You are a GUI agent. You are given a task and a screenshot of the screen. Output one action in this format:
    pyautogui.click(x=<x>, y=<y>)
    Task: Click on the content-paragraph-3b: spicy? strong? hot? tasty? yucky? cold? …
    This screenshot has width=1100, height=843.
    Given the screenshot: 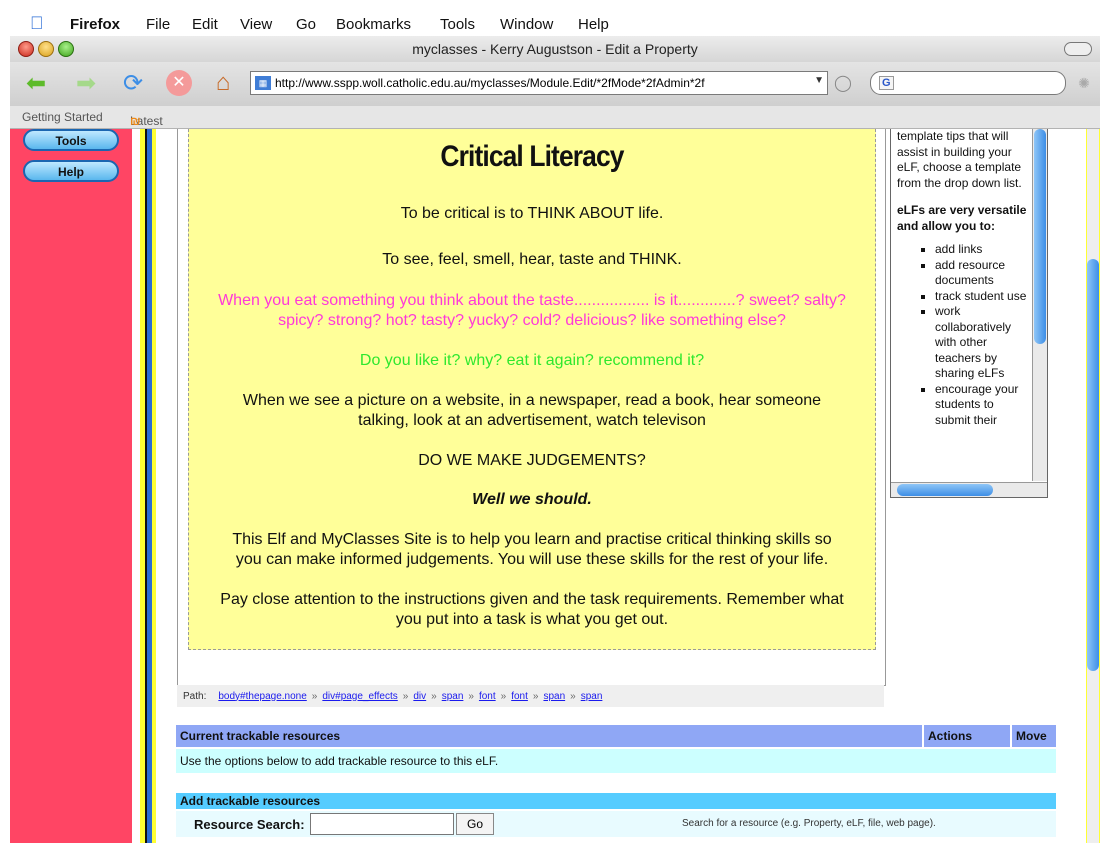 What is the action you would take?
    pyautogui.click(x=532, y=320)
    